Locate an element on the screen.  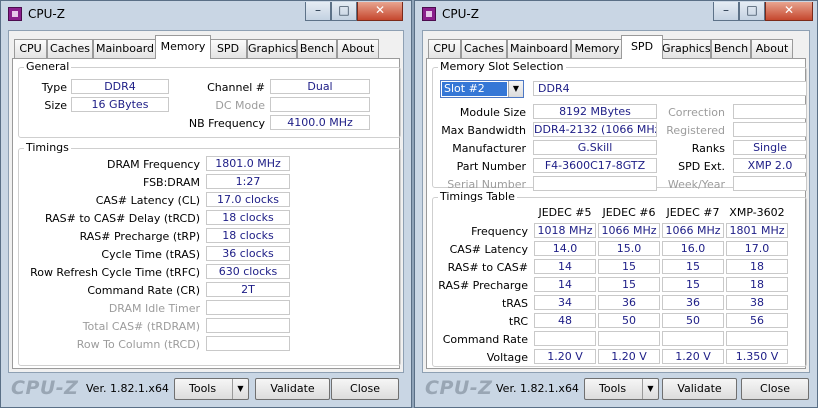
timings-cell-cas-latency-jedec-7: 16.0 is located at coordinates (693, 248).